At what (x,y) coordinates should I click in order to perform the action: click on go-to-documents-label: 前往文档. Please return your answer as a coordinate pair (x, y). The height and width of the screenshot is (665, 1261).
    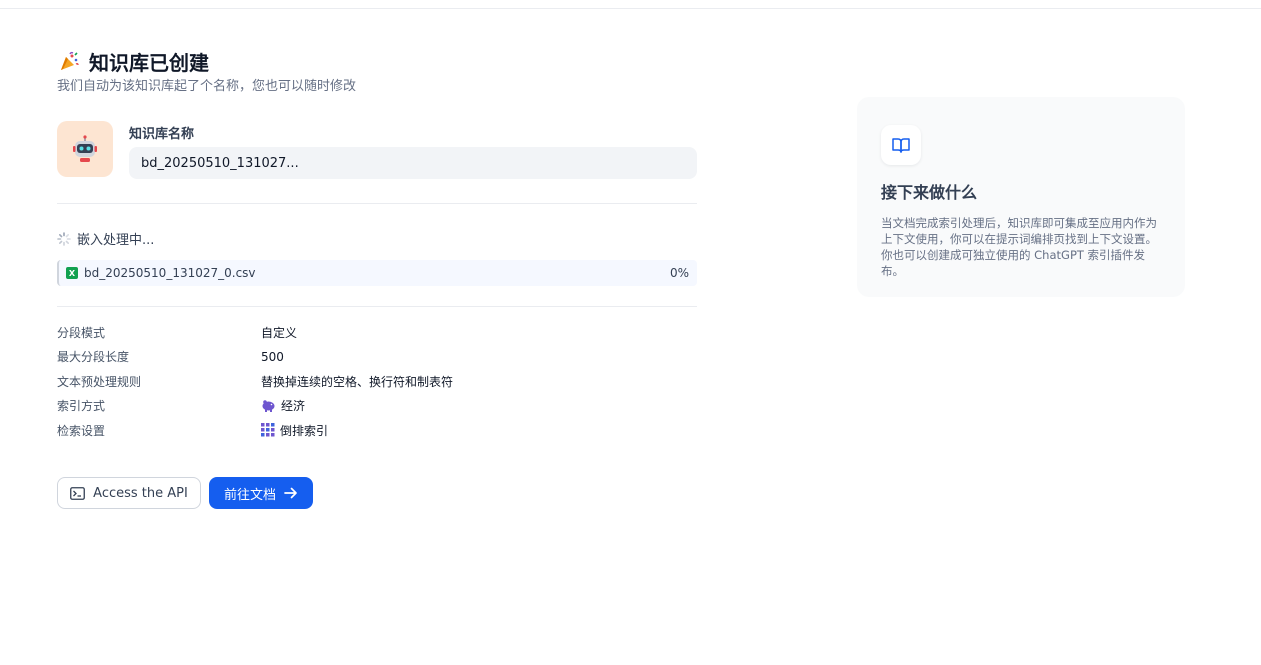
    Looking at the image, I should click on (249, 495).